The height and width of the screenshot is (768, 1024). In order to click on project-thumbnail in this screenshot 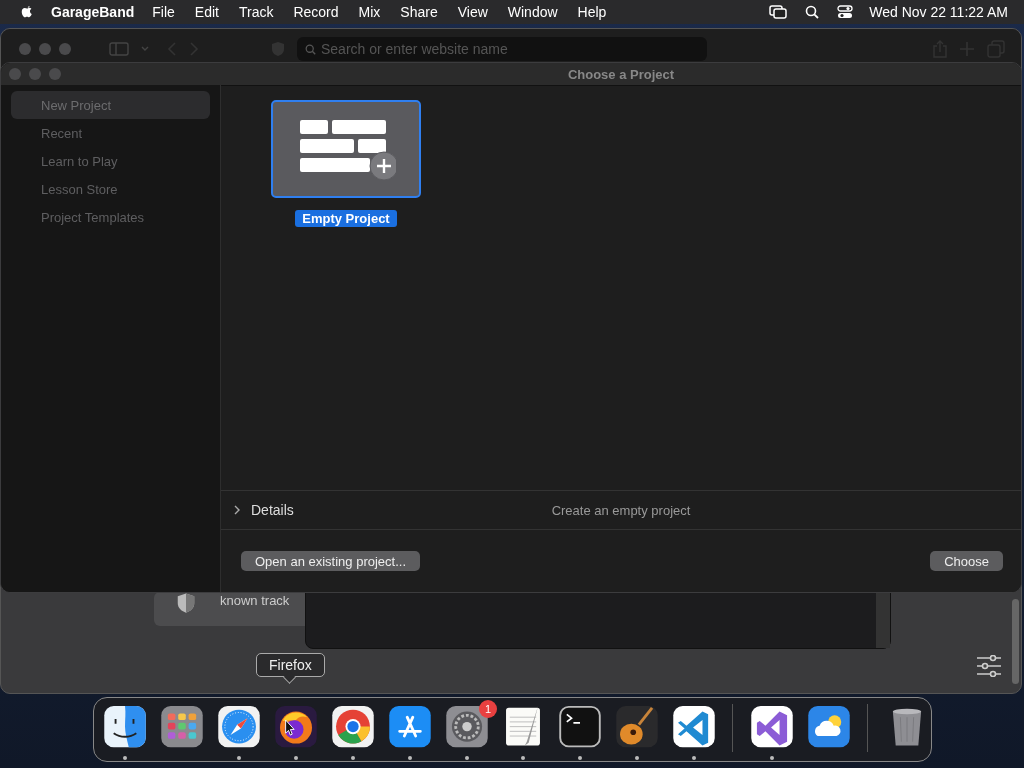, I will do `click(346, 149)`.